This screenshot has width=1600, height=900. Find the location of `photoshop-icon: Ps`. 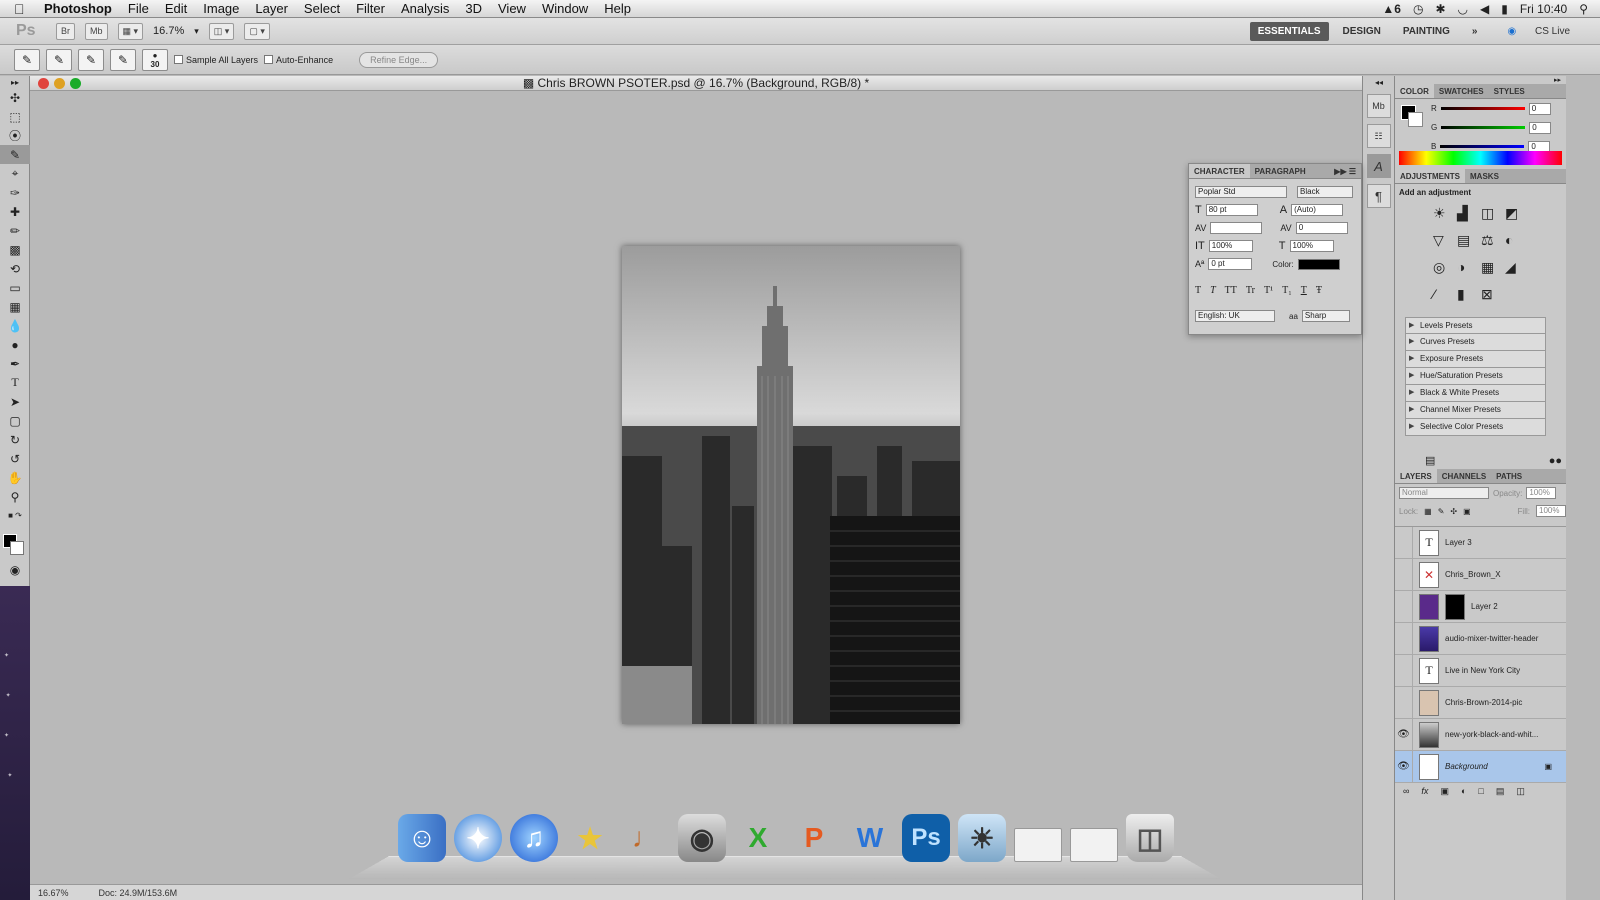

photoshop-icon: Ps is located at coordinates (926, 838).